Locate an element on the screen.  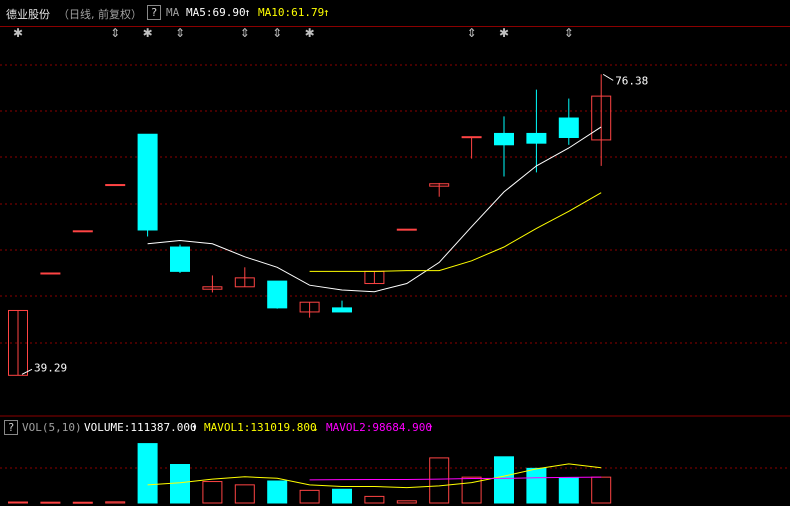
mavol2-line is located at coordinates (455, 478).